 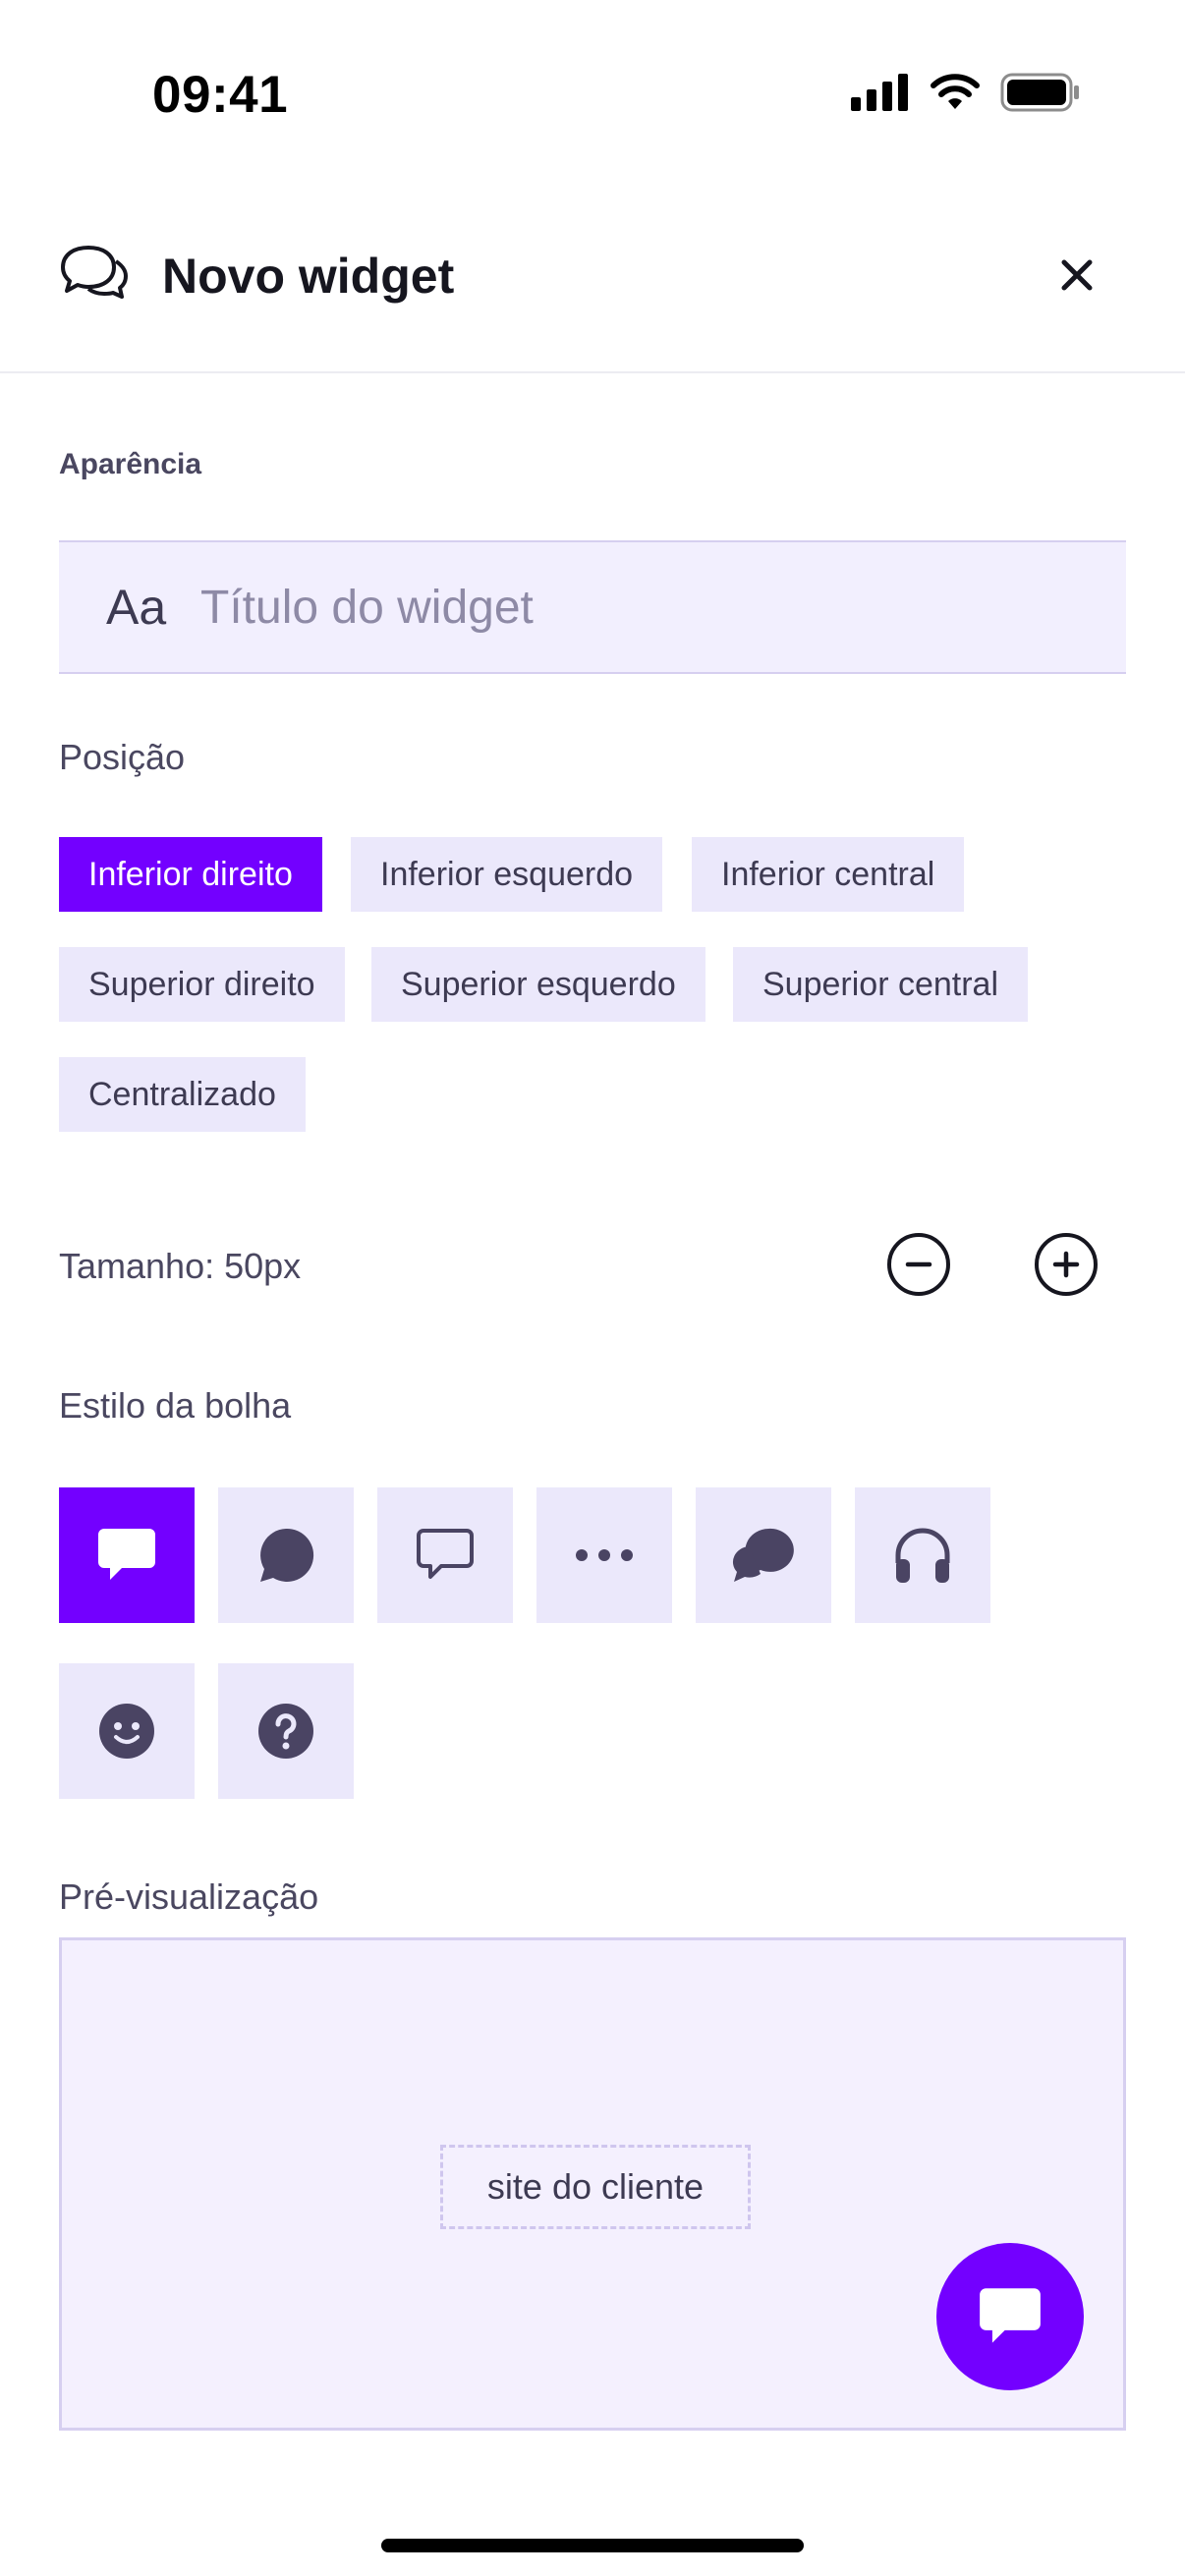 I want to click on bubble-style-chat-round, so click(x=286, y=1555).